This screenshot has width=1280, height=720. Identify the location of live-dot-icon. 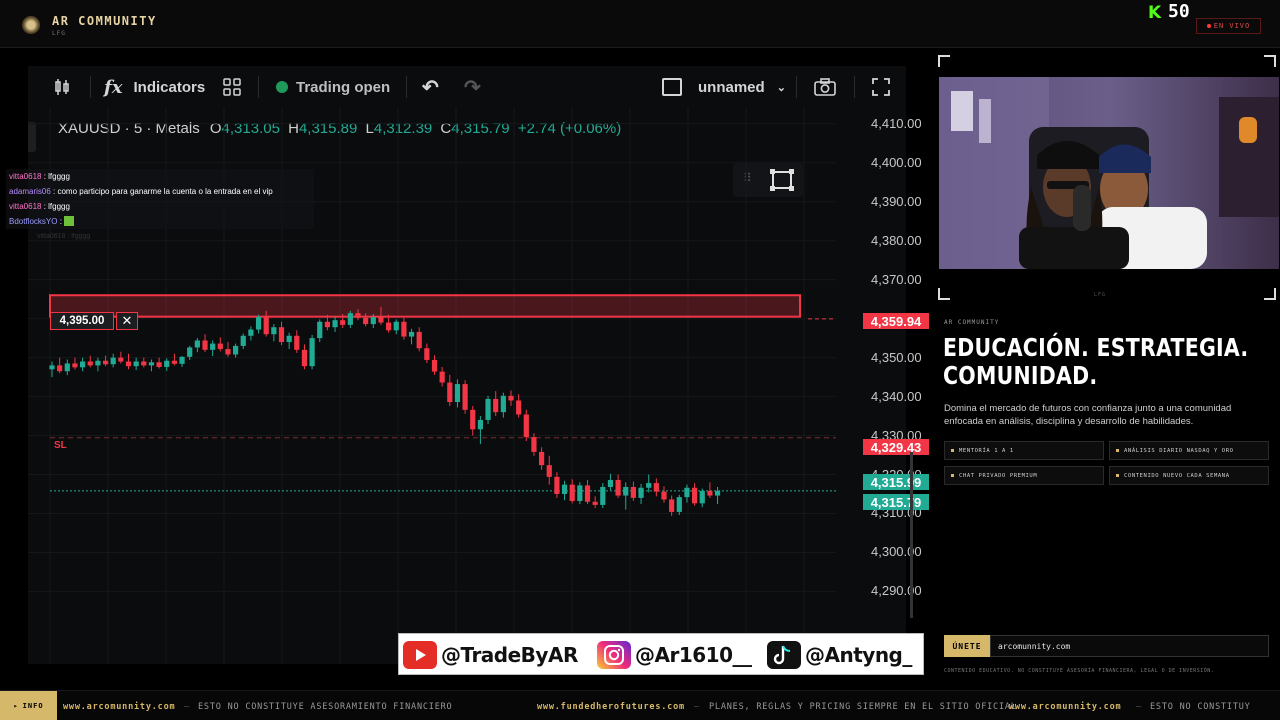
(1208, 26).